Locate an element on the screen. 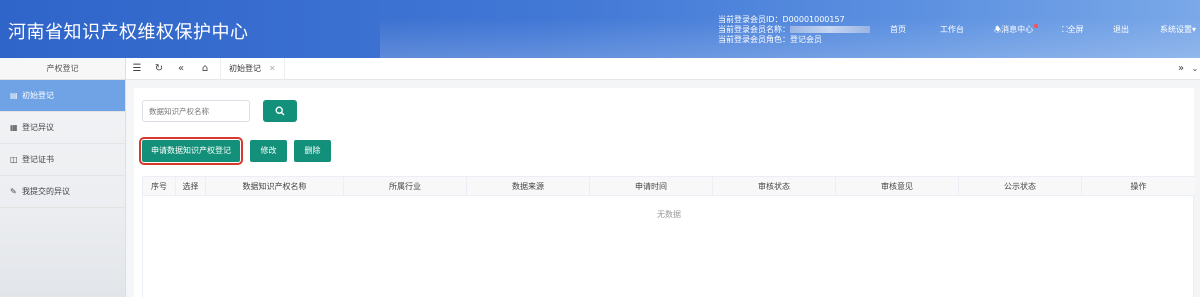 This screenshot has width=1200, height=297. chevron-down-icon: ▾ is located at coordinates (1194, 29).